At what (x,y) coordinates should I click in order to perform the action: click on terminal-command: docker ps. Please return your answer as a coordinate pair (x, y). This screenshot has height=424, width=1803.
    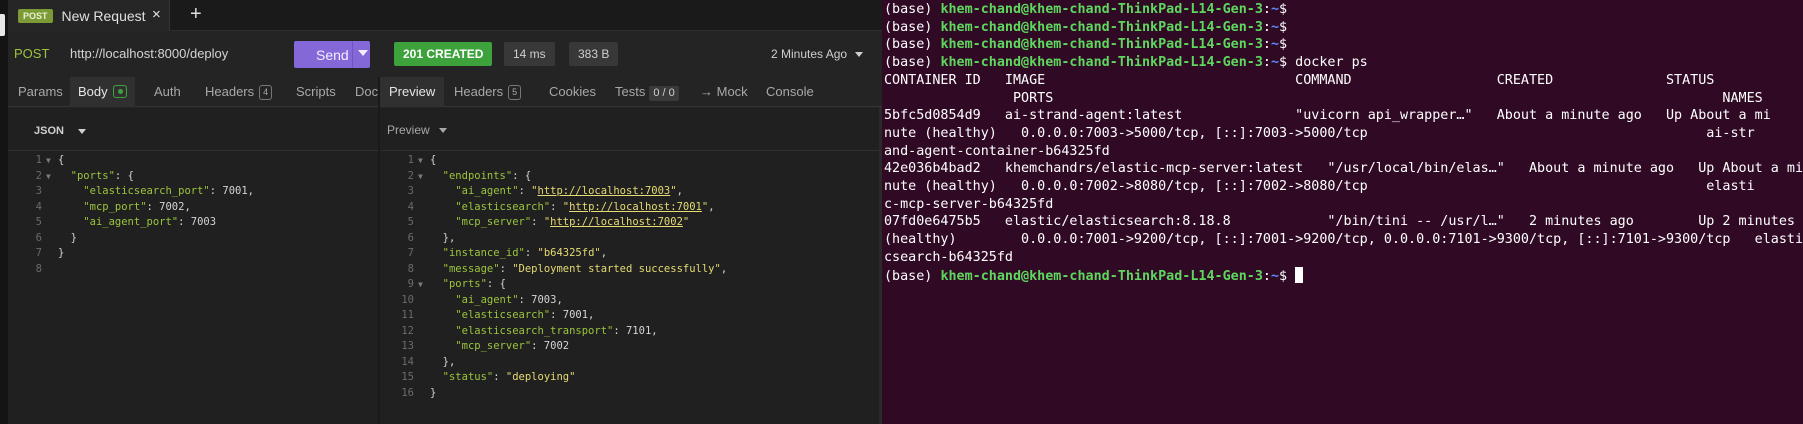
    Looking at the image, I should click on (1331, 63).